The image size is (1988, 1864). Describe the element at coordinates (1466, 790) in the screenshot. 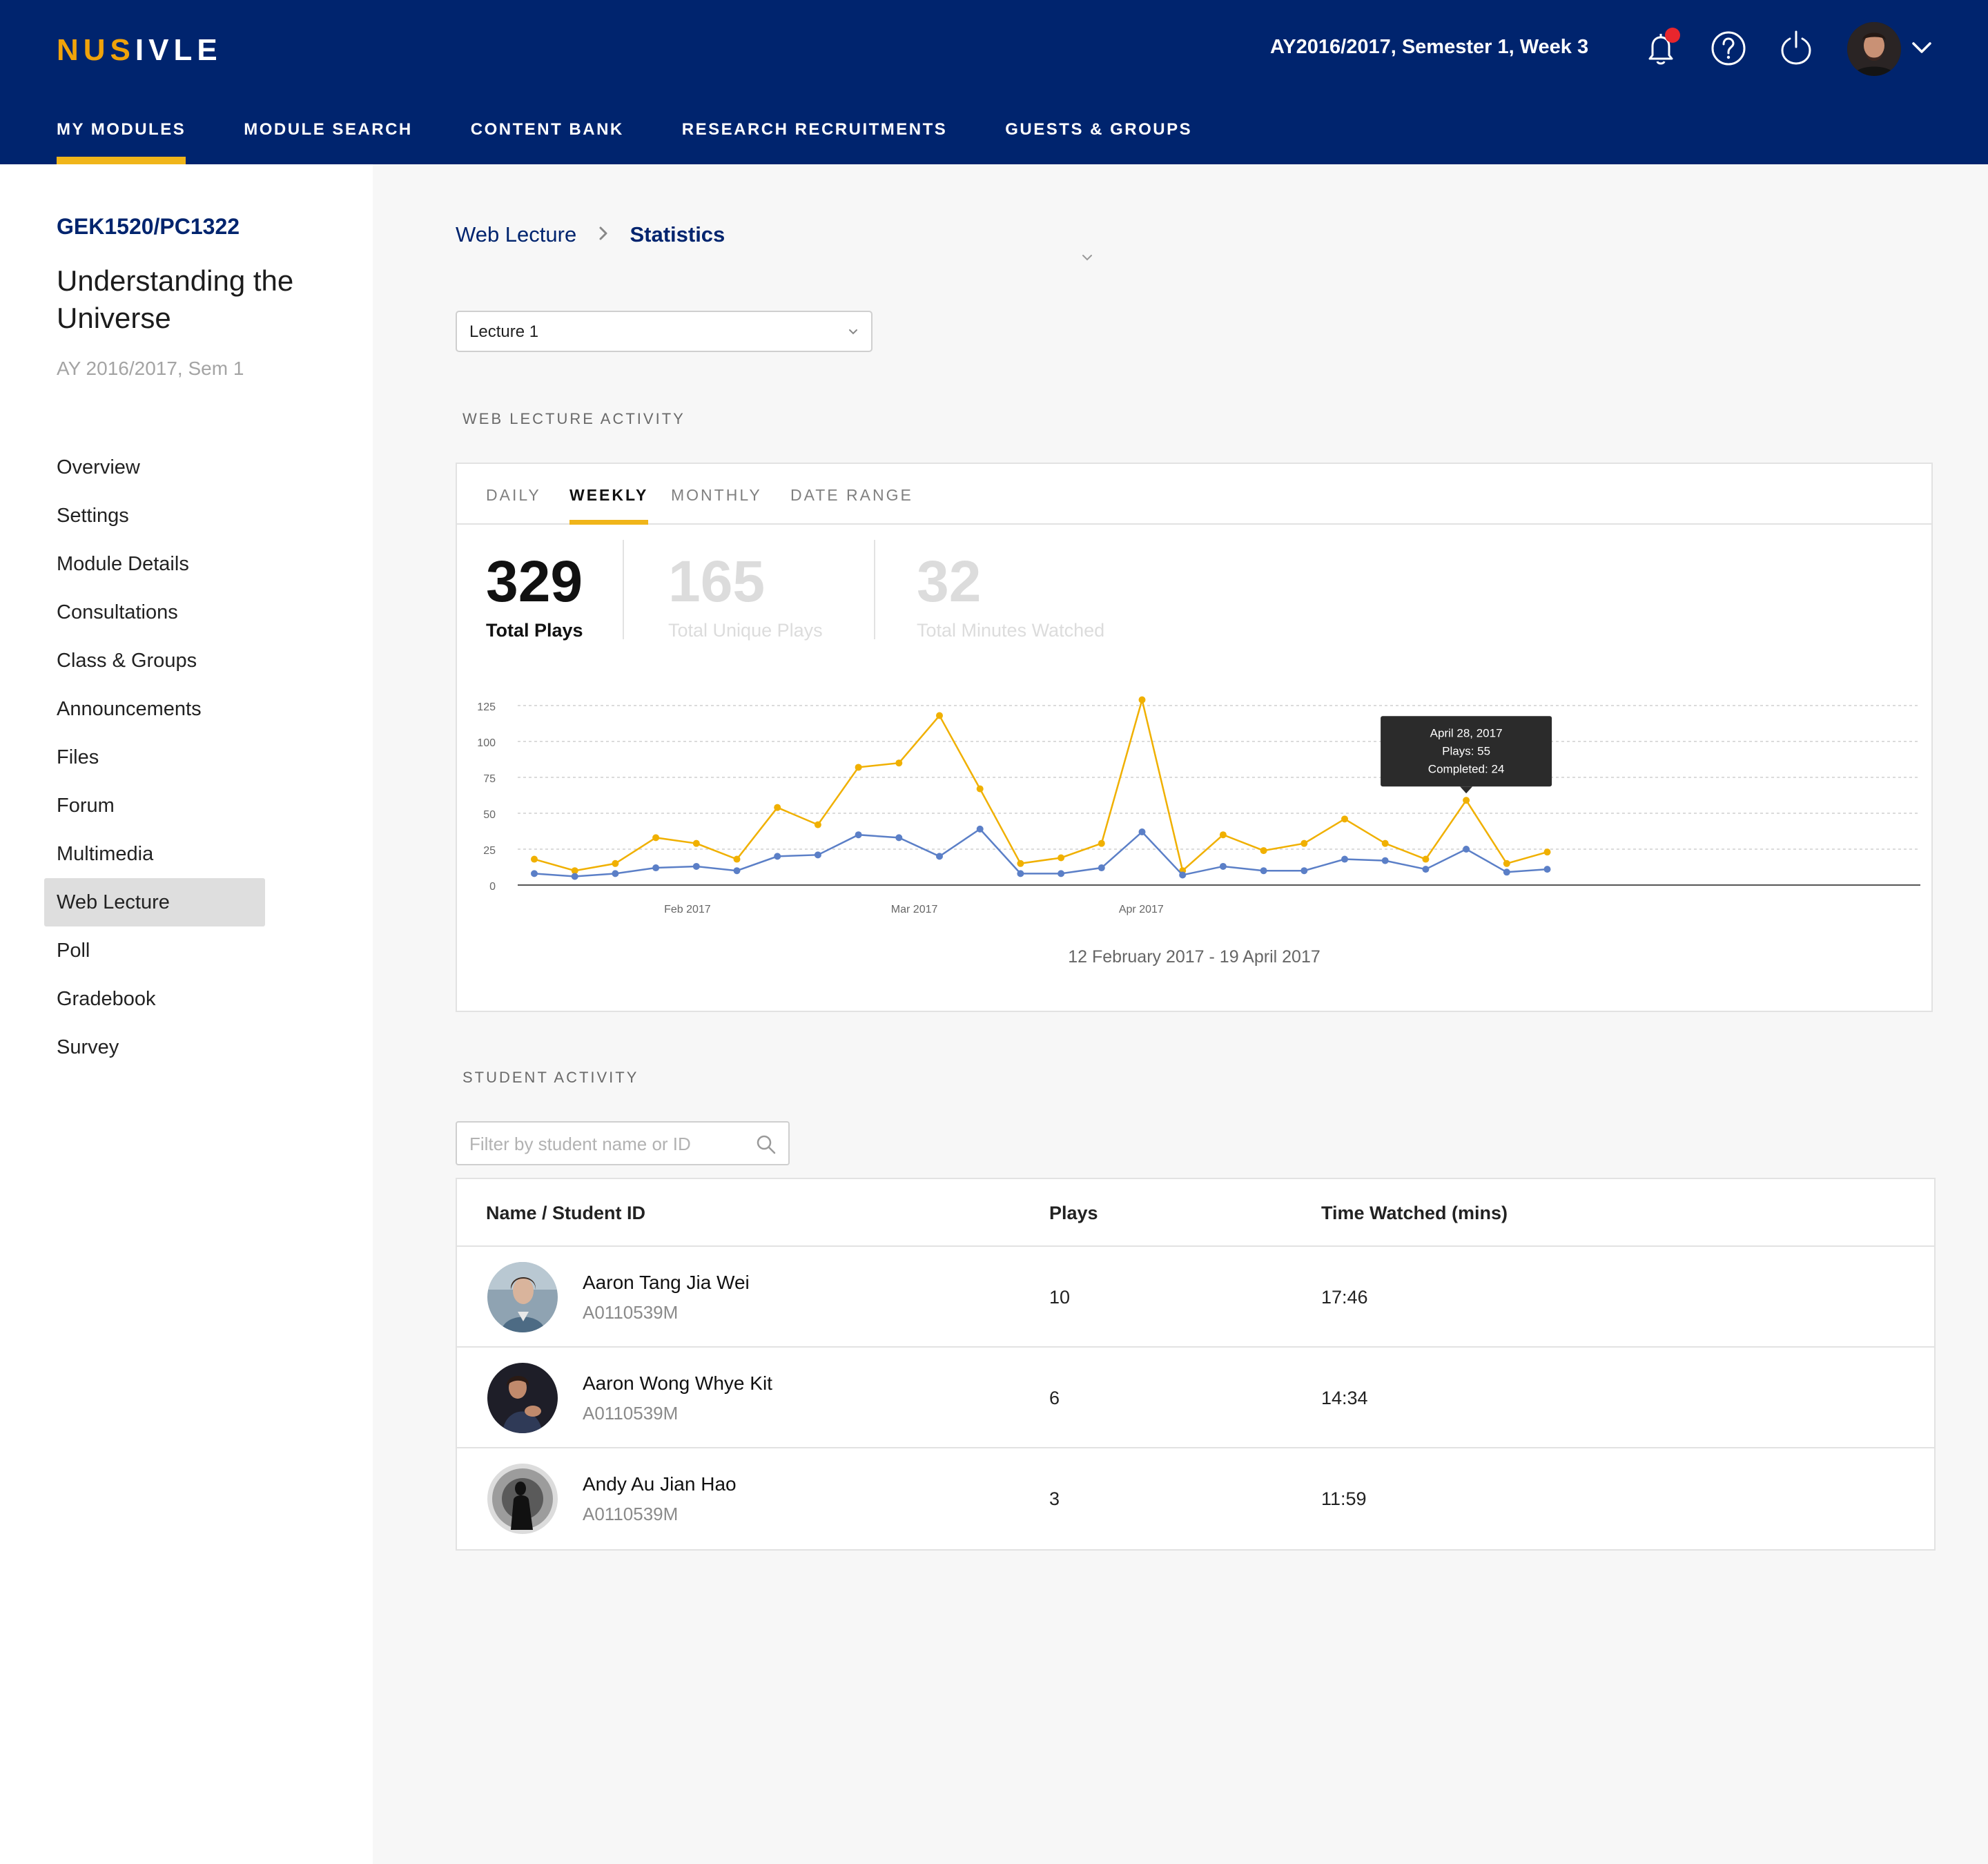

I see `tooltip-arrow` at that location.